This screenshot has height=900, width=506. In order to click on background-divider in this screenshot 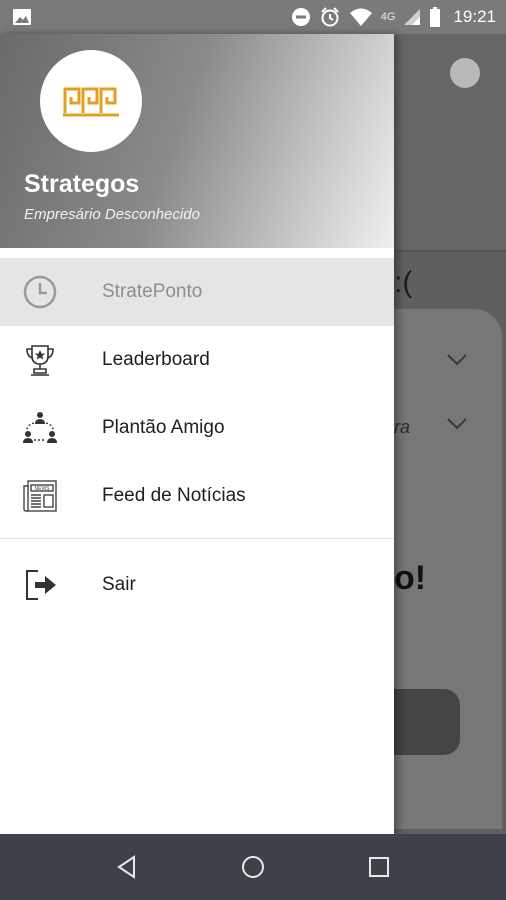, I will do `click(450, 251)`.